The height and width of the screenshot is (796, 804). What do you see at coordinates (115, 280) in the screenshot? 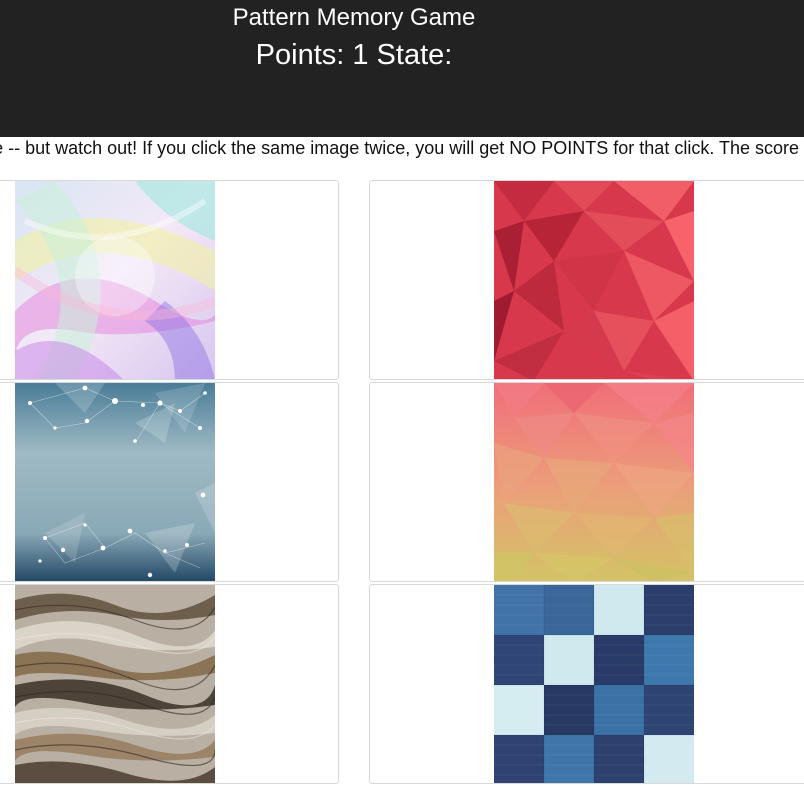
I see `pastel-abstract-swirl-image` at bounding box center [115, 280].